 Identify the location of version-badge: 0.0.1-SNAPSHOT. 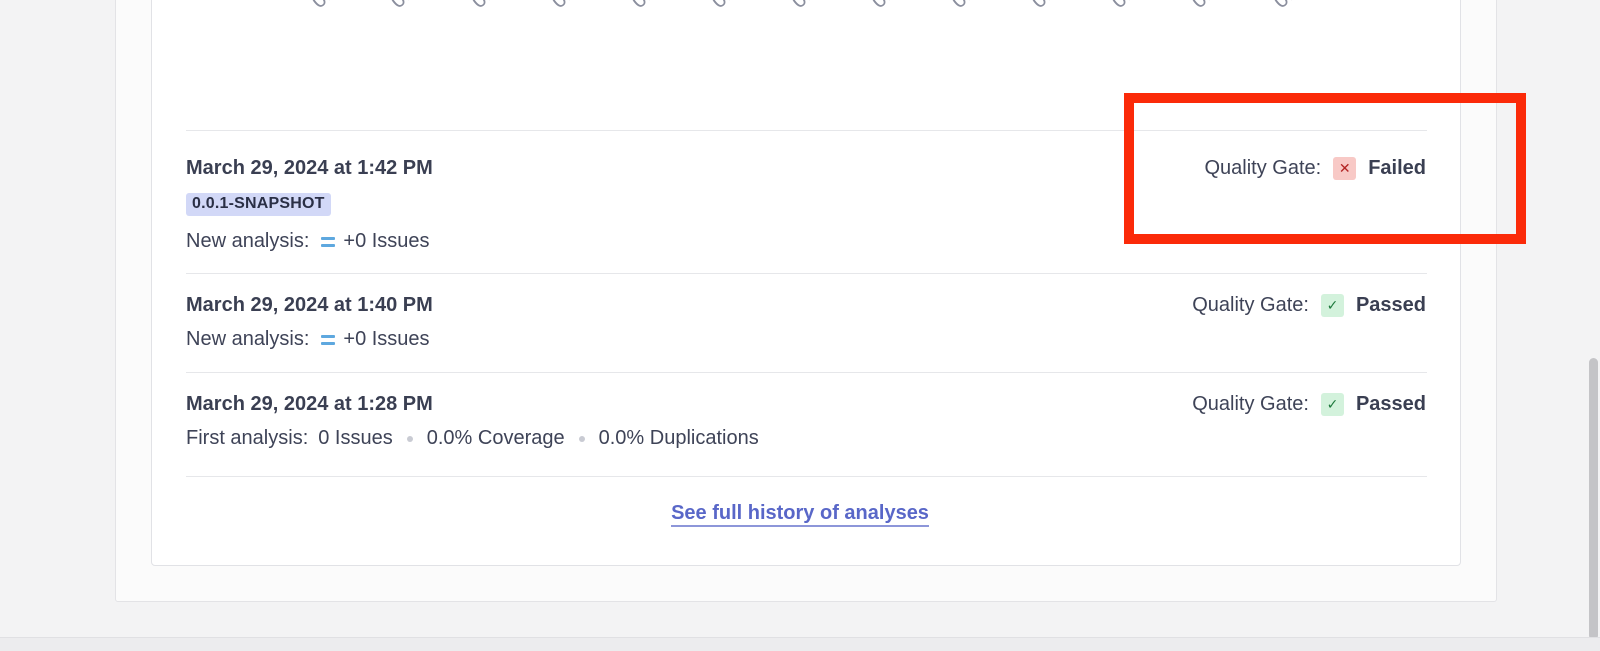
(258, 204).